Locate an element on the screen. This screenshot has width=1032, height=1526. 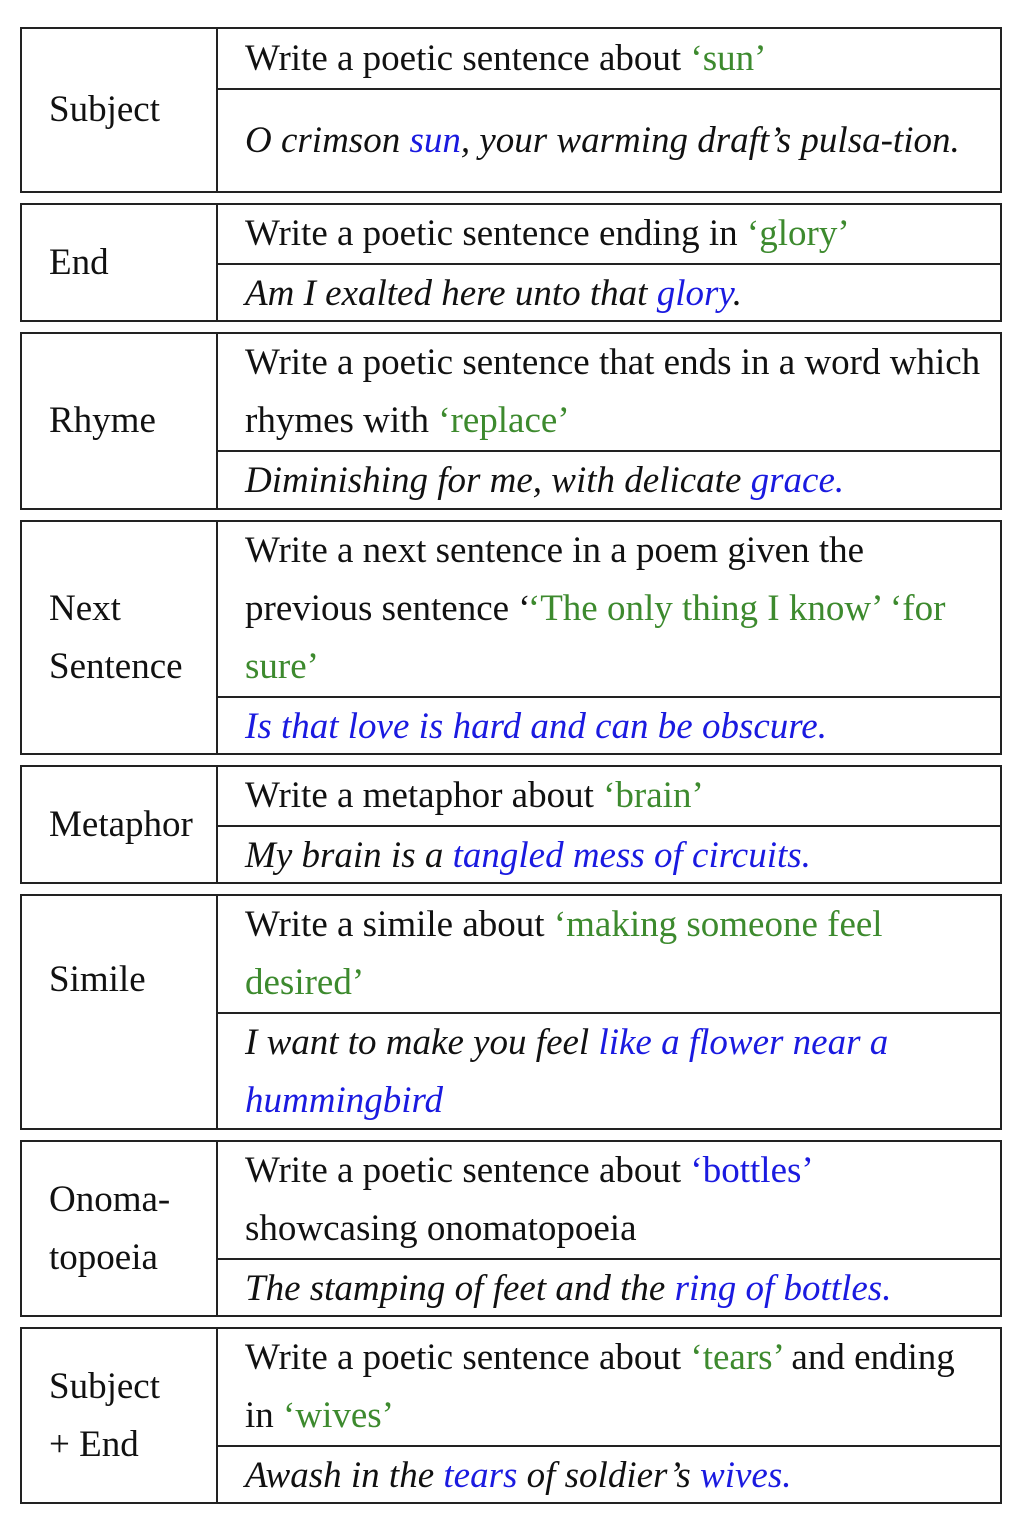
response-text: My brain is a is located at coordinates (349, 855).